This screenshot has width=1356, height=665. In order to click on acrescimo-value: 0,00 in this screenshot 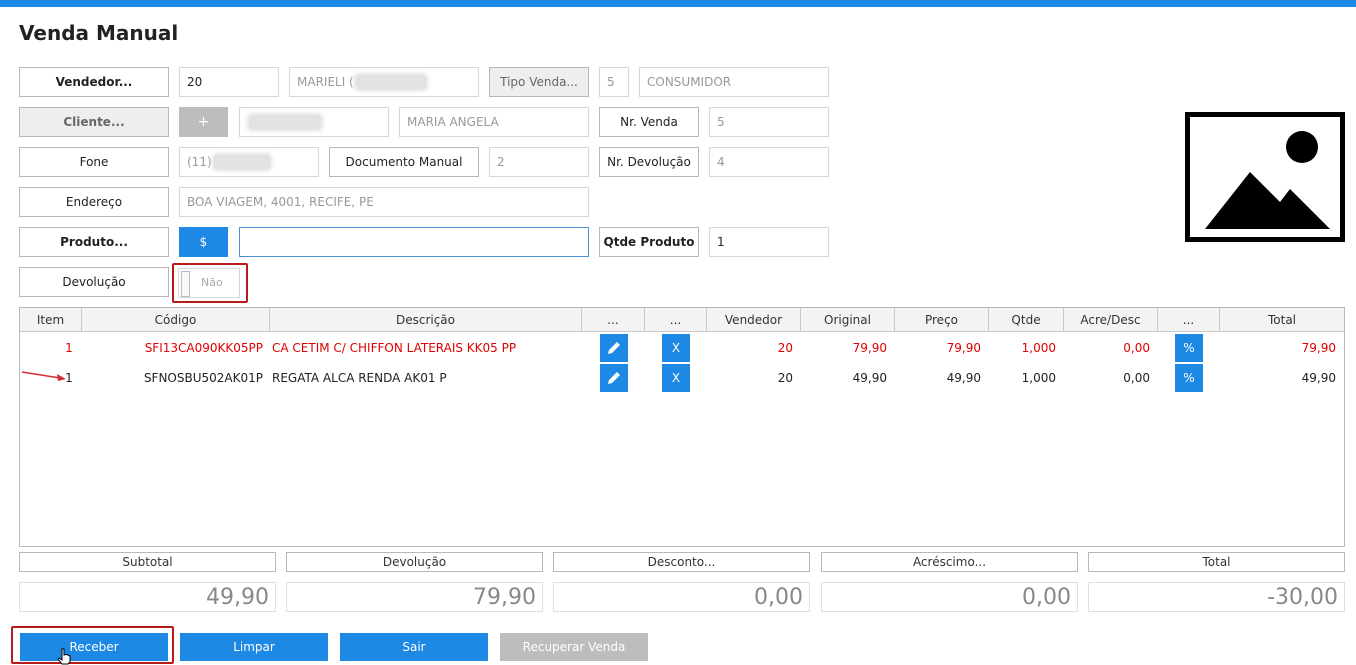, I will do `click(949, 597)`.